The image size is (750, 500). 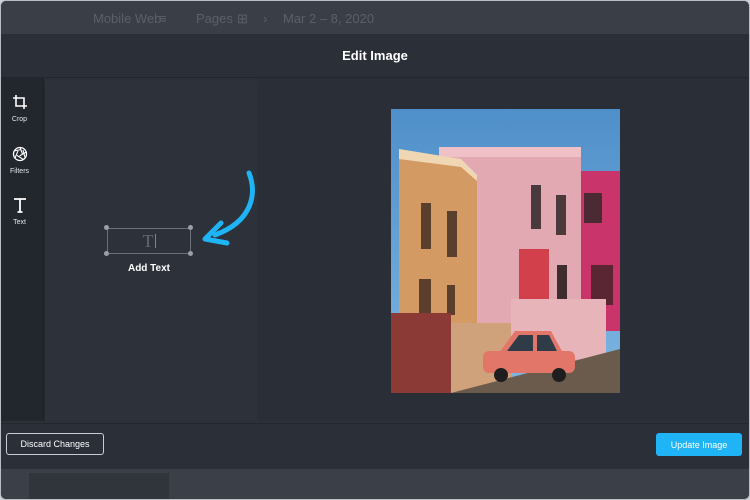 I want to click on resize-handle-bottom-left, so click(x=106, y=253).